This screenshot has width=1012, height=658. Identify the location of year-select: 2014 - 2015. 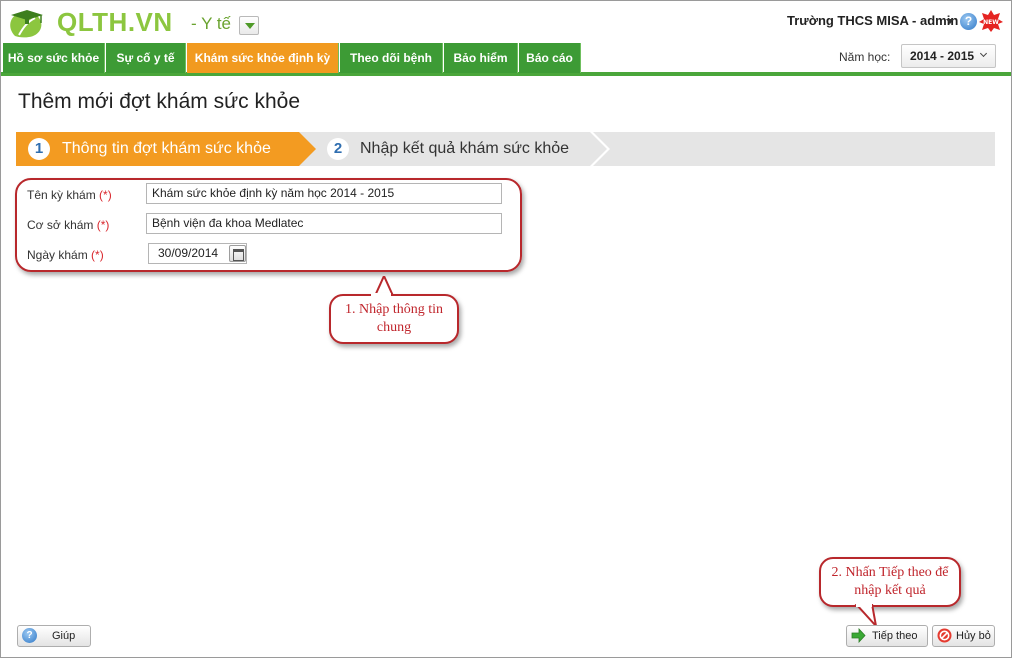
(948, 56).